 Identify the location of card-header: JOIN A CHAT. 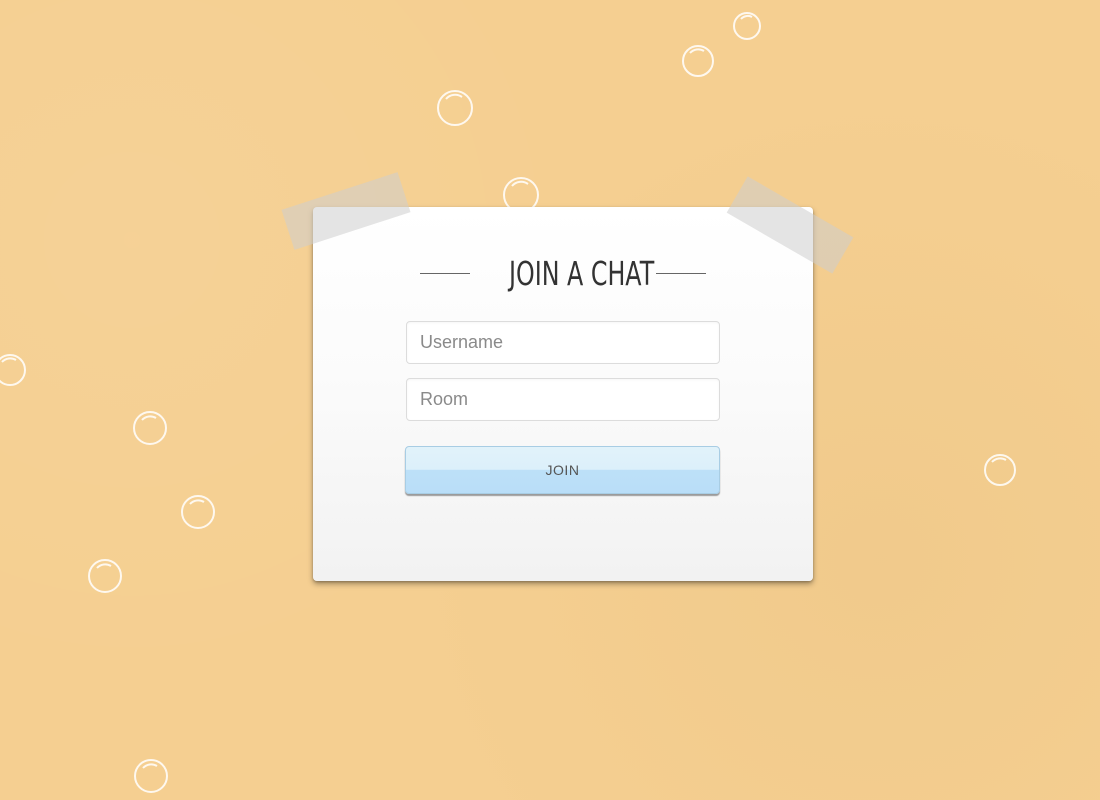
(550, 273).